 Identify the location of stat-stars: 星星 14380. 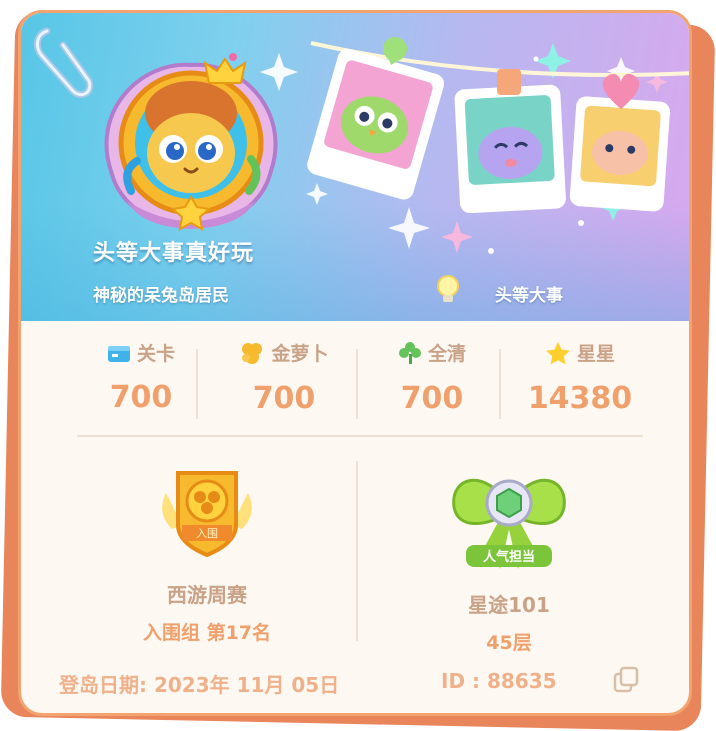
(580, 377).